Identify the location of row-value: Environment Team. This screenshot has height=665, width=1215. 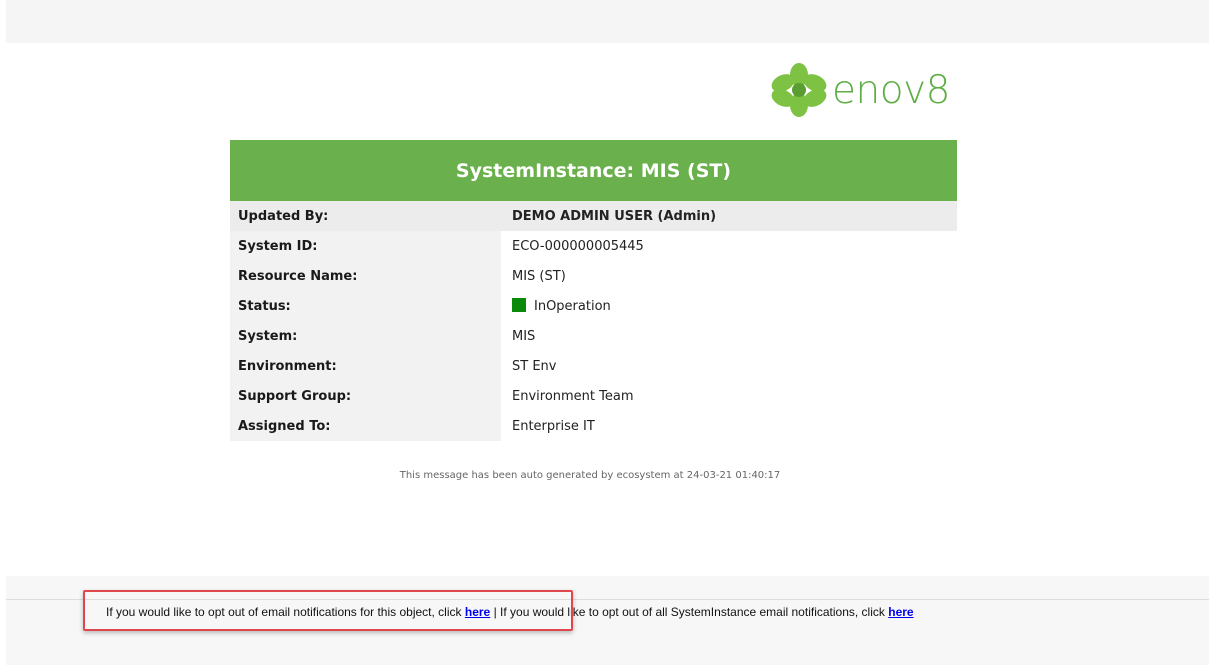
(729, 396).